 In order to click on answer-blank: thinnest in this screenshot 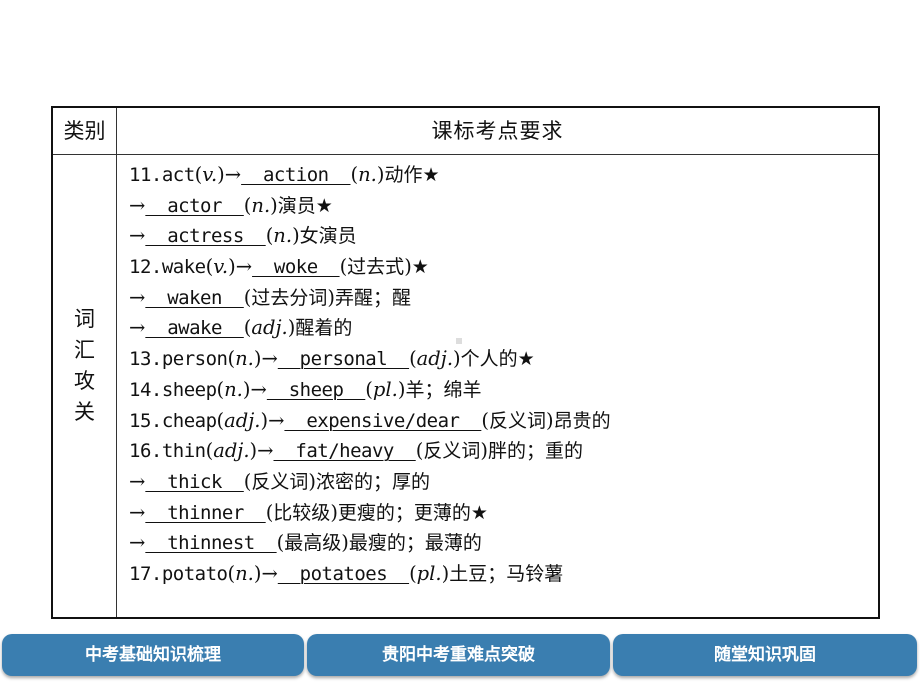, I will do `click(211, 543)`.